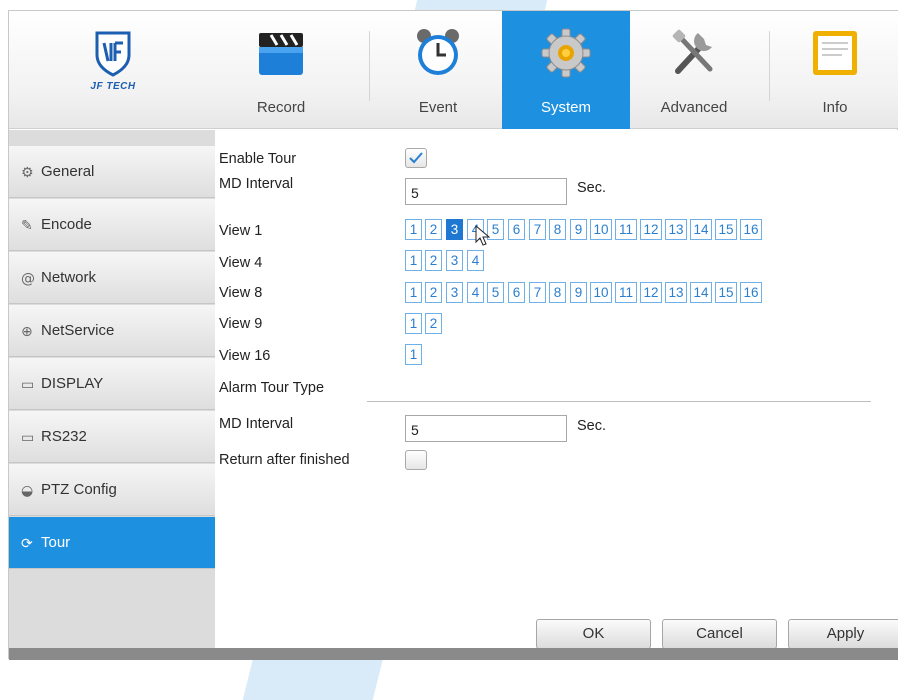 Image resolution: width=898 pixels, height=700 pixels. Describe the element at coordinates (835, 53) in the screenshot. I see `info-board-icon` at that location.